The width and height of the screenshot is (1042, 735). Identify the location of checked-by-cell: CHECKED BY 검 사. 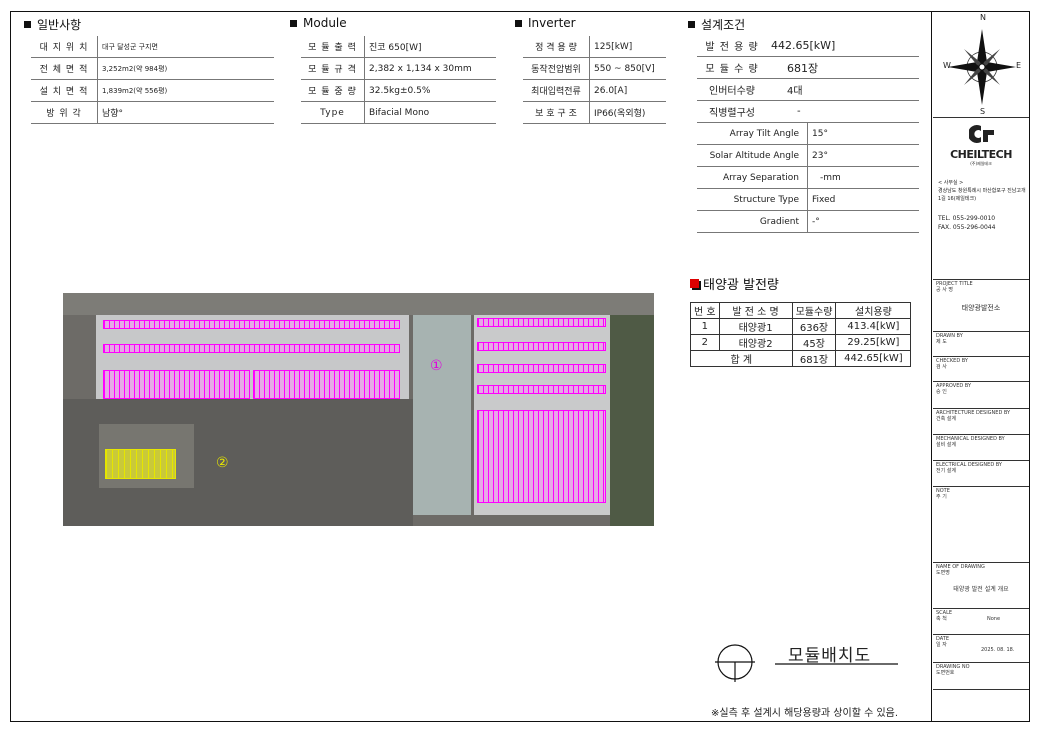
(981, 369).